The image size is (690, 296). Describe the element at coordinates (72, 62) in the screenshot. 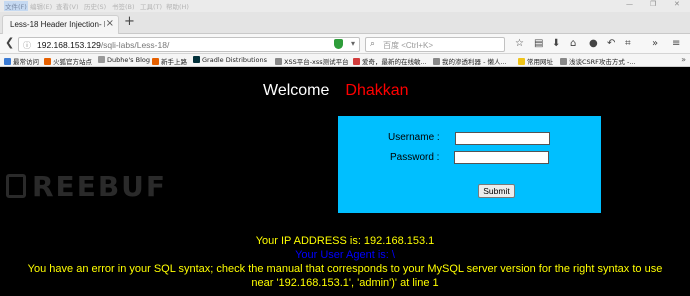

I see `bookmark-label: 火狐官方站点` at that location.